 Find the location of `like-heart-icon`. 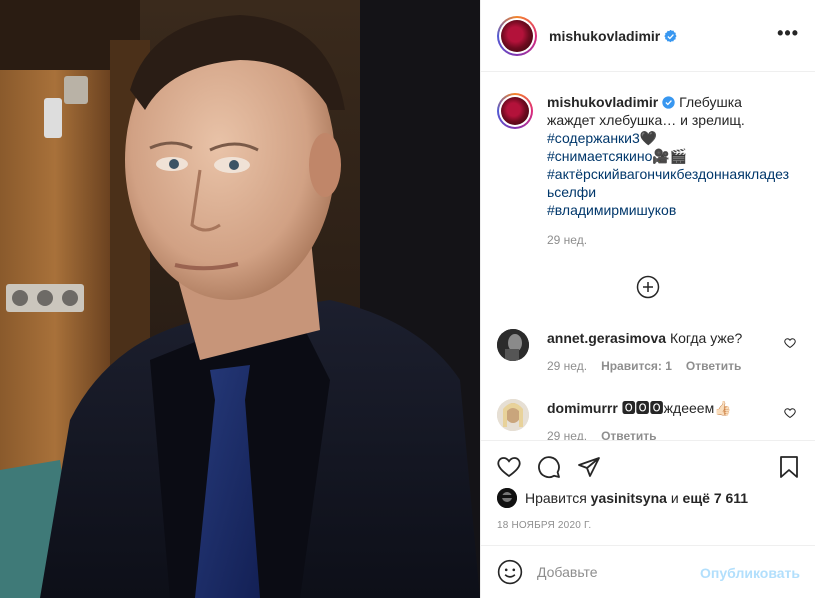

like-heart-icon is located at coordinates (509, 467).